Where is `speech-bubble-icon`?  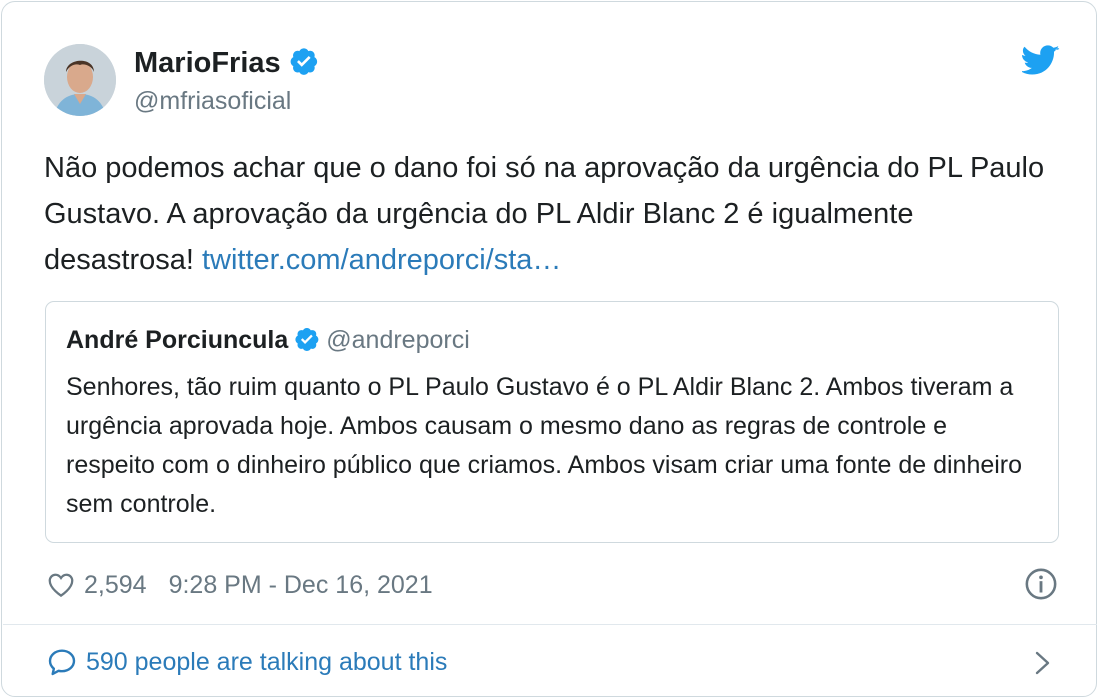
speech-bubble-icon is located at coordinates (62, 662).